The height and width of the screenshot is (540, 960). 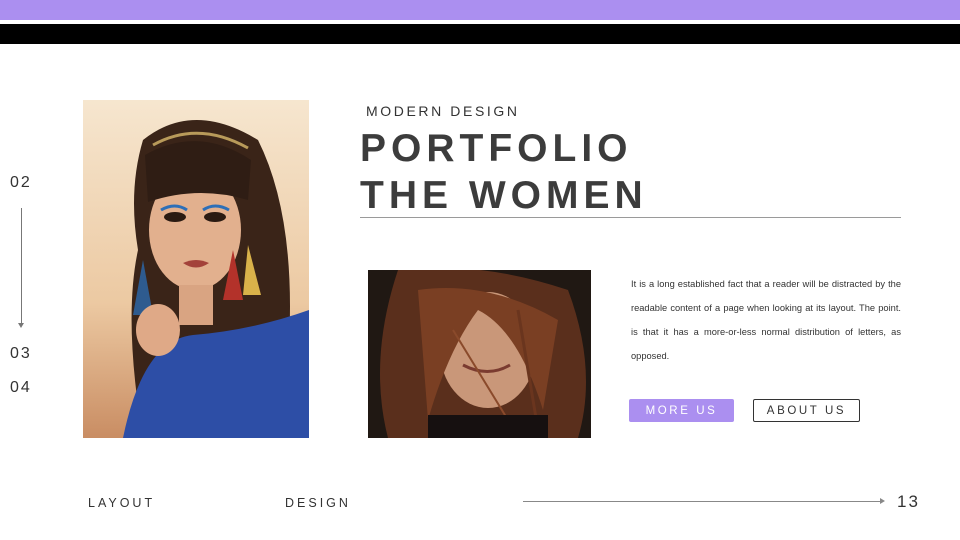 What do you see at coordinates (496, 148) in the screenshot?
I see `page-title-line1: PORTFOLIO` at bounding box center [496, 148].